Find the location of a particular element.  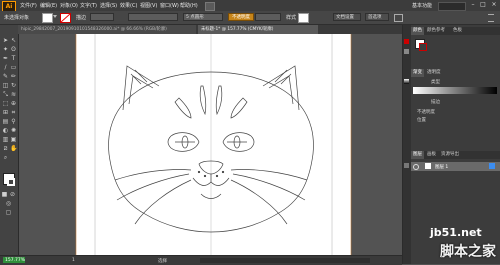

tab-swatches: 色板 is located at coordinates (457, 31).